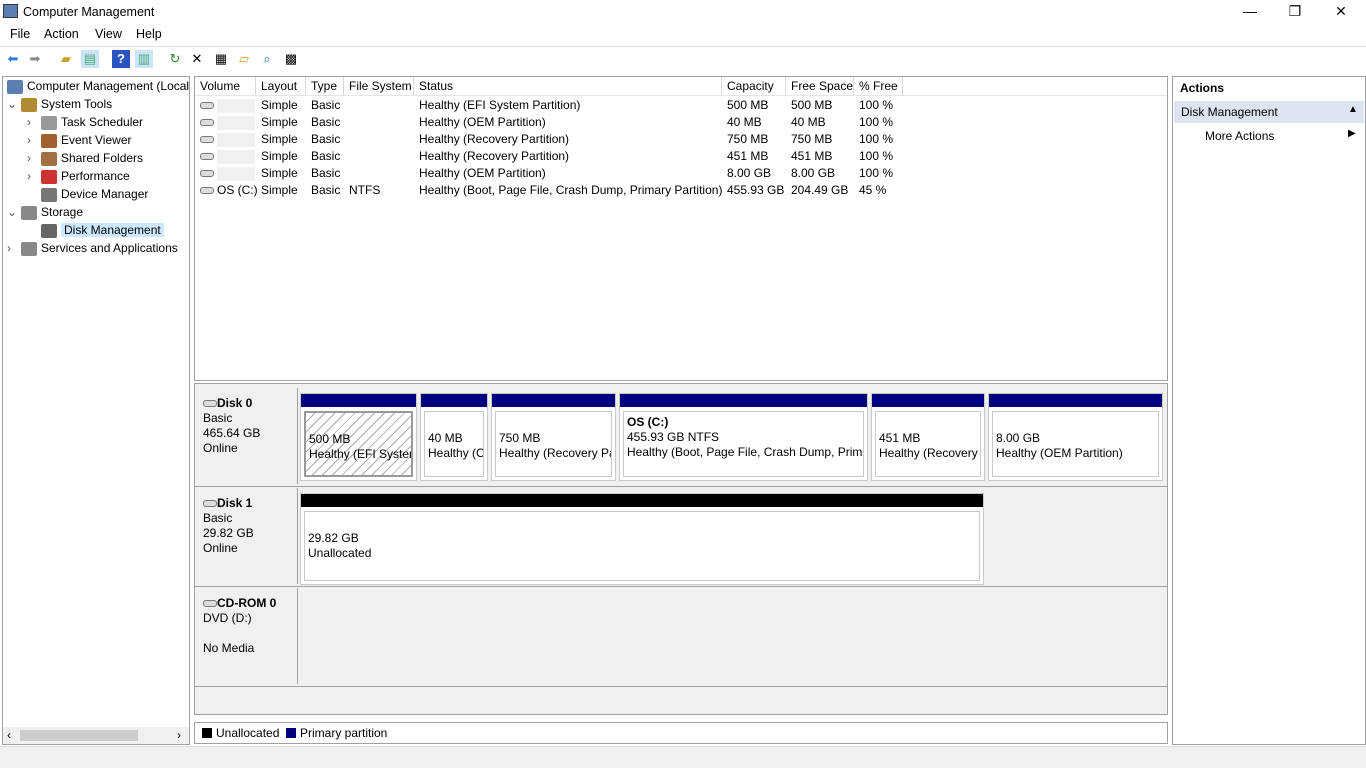 The width and height of the screenshot is (1366, 768). I want to click on tree-item: › Task Scheduler, so click(85, 122).